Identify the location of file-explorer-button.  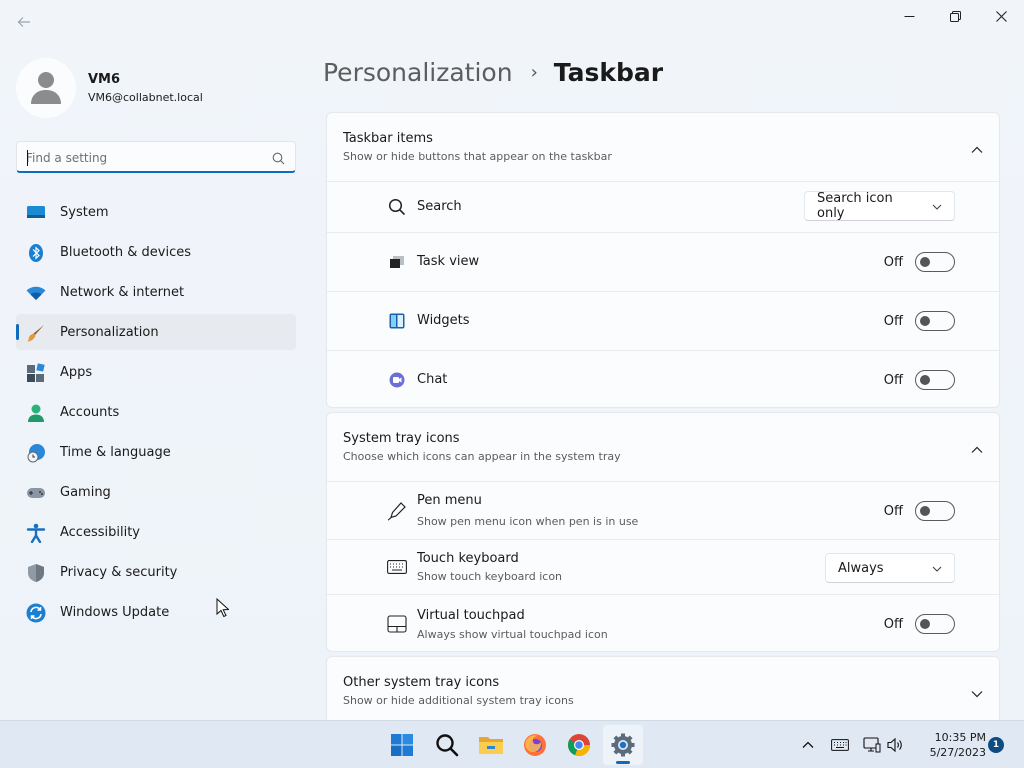
(491, 745).